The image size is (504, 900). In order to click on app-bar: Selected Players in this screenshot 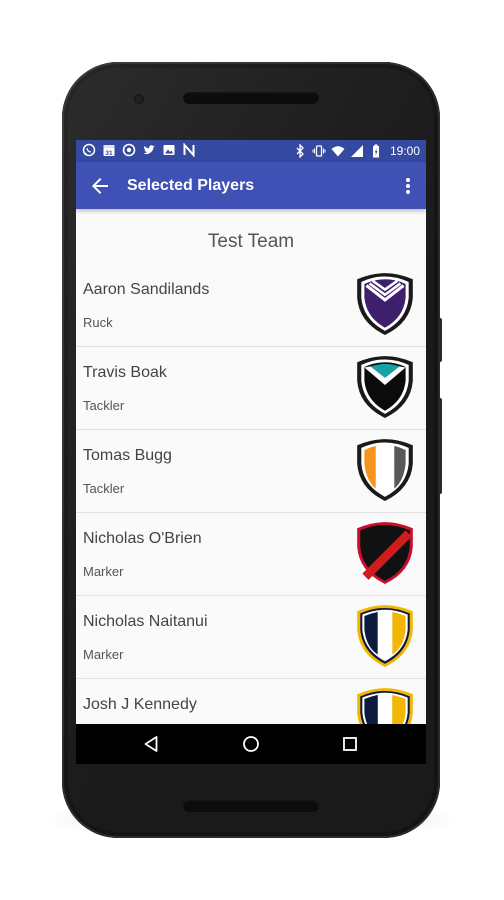, I will do `click(251, 185)`.